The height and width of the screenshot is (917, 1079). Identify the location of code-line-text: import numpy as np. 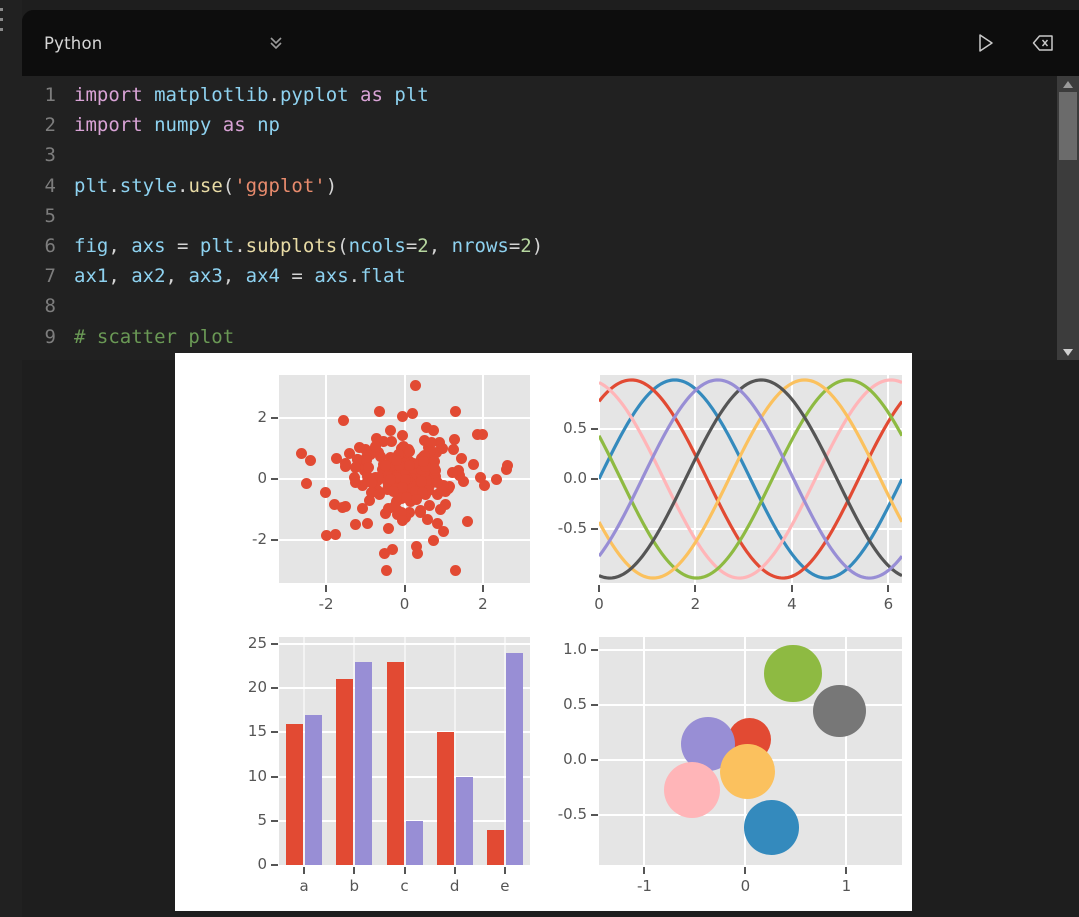
(177, 125).